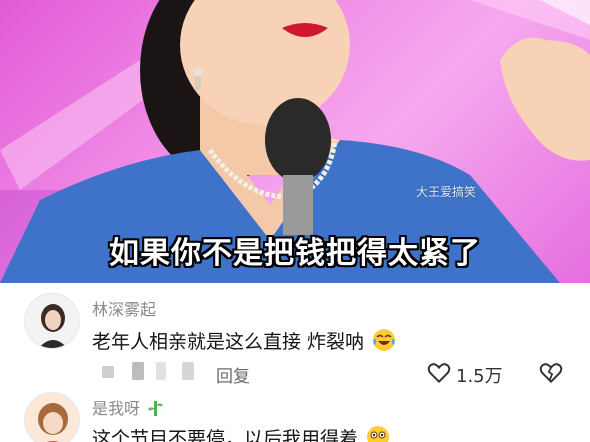  Describe the element at coordinates (378, 434) in the screenshot. I see `flushed-emoji-icon` at that location.